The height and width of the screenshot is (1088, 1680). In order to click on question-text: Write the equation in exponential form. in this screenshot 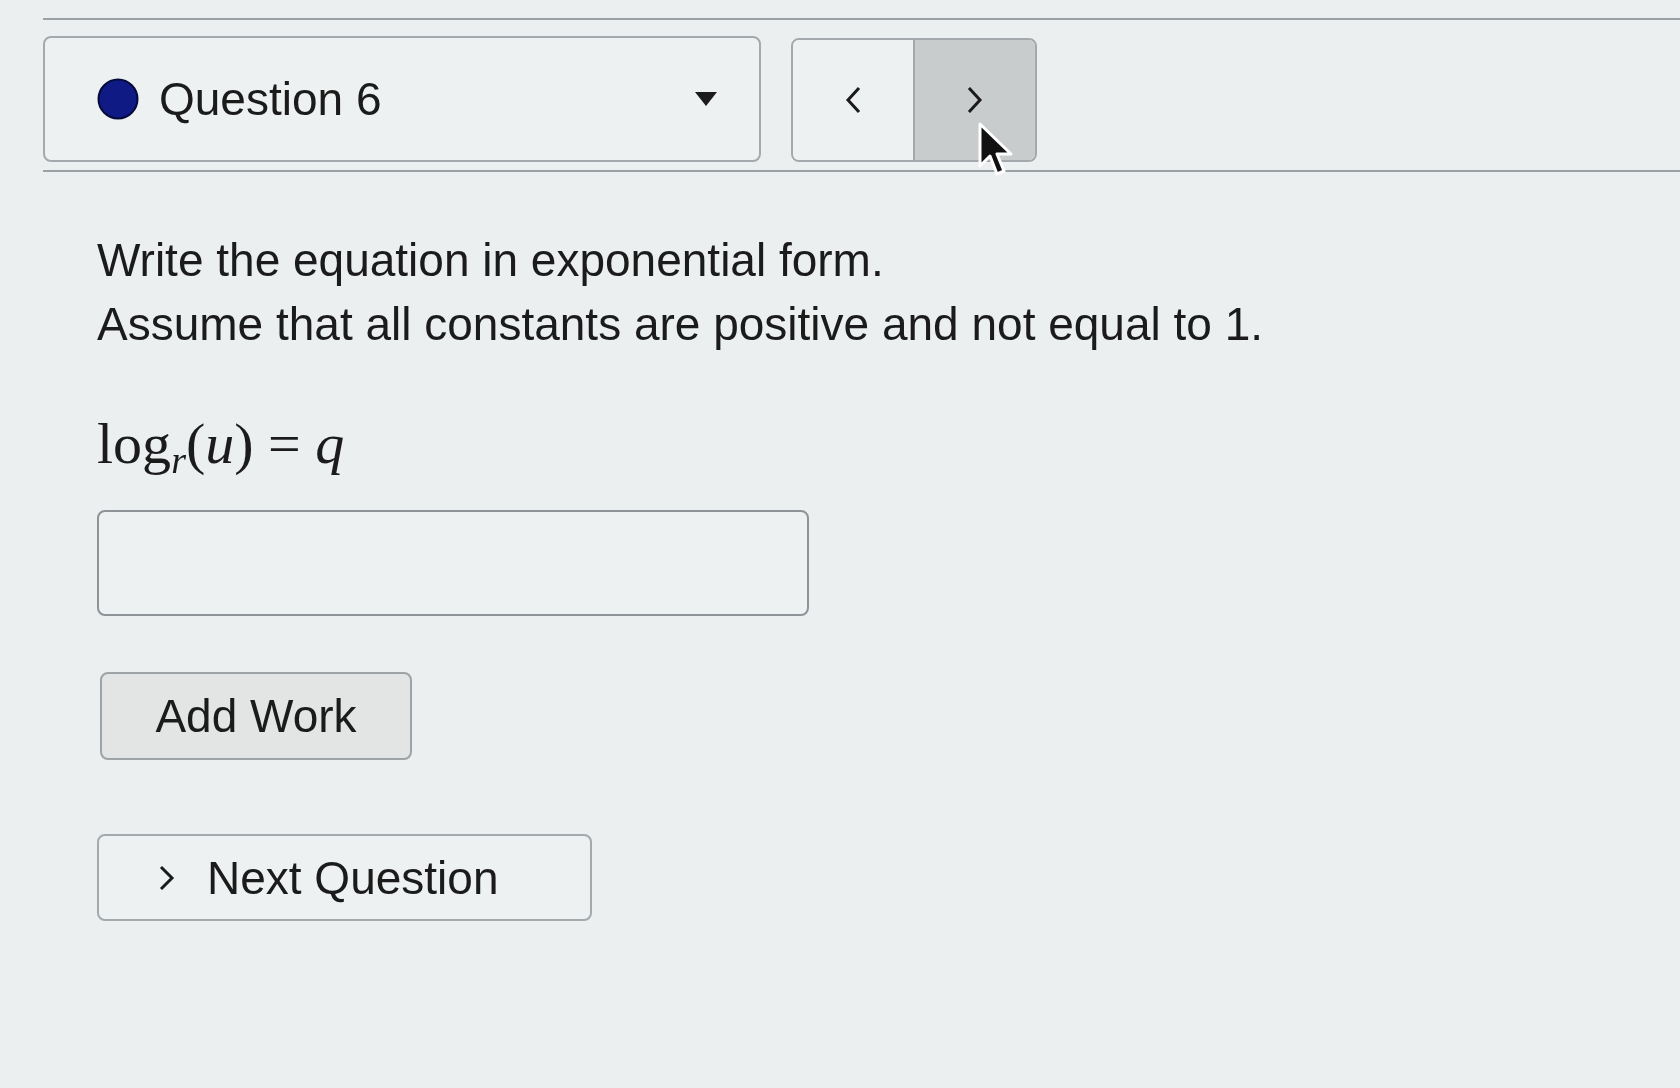, I will do `click(490, 260)`.